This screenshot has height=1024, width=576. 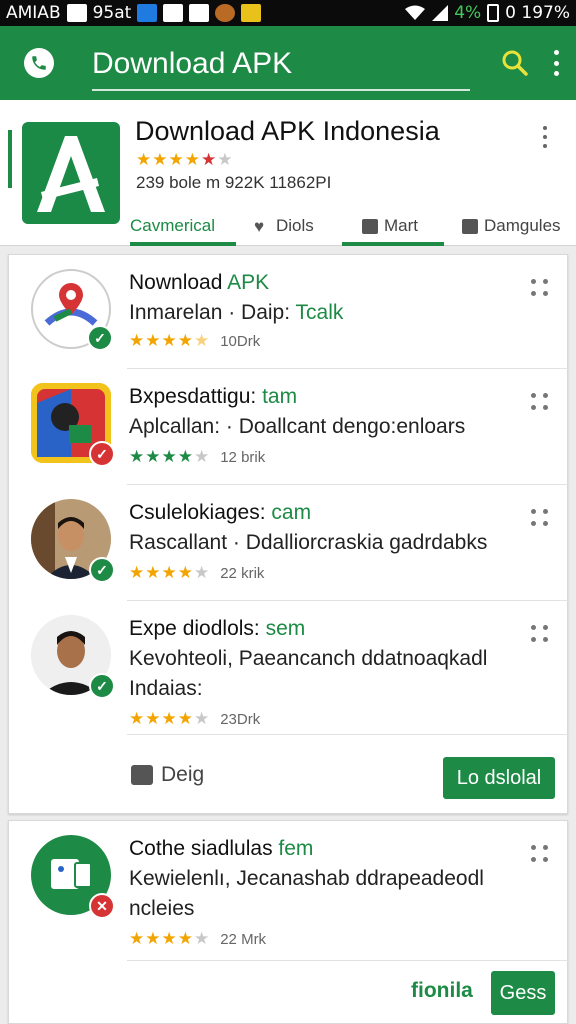 I want to click on heart-icon: ♥, so click(x=259, y=226).